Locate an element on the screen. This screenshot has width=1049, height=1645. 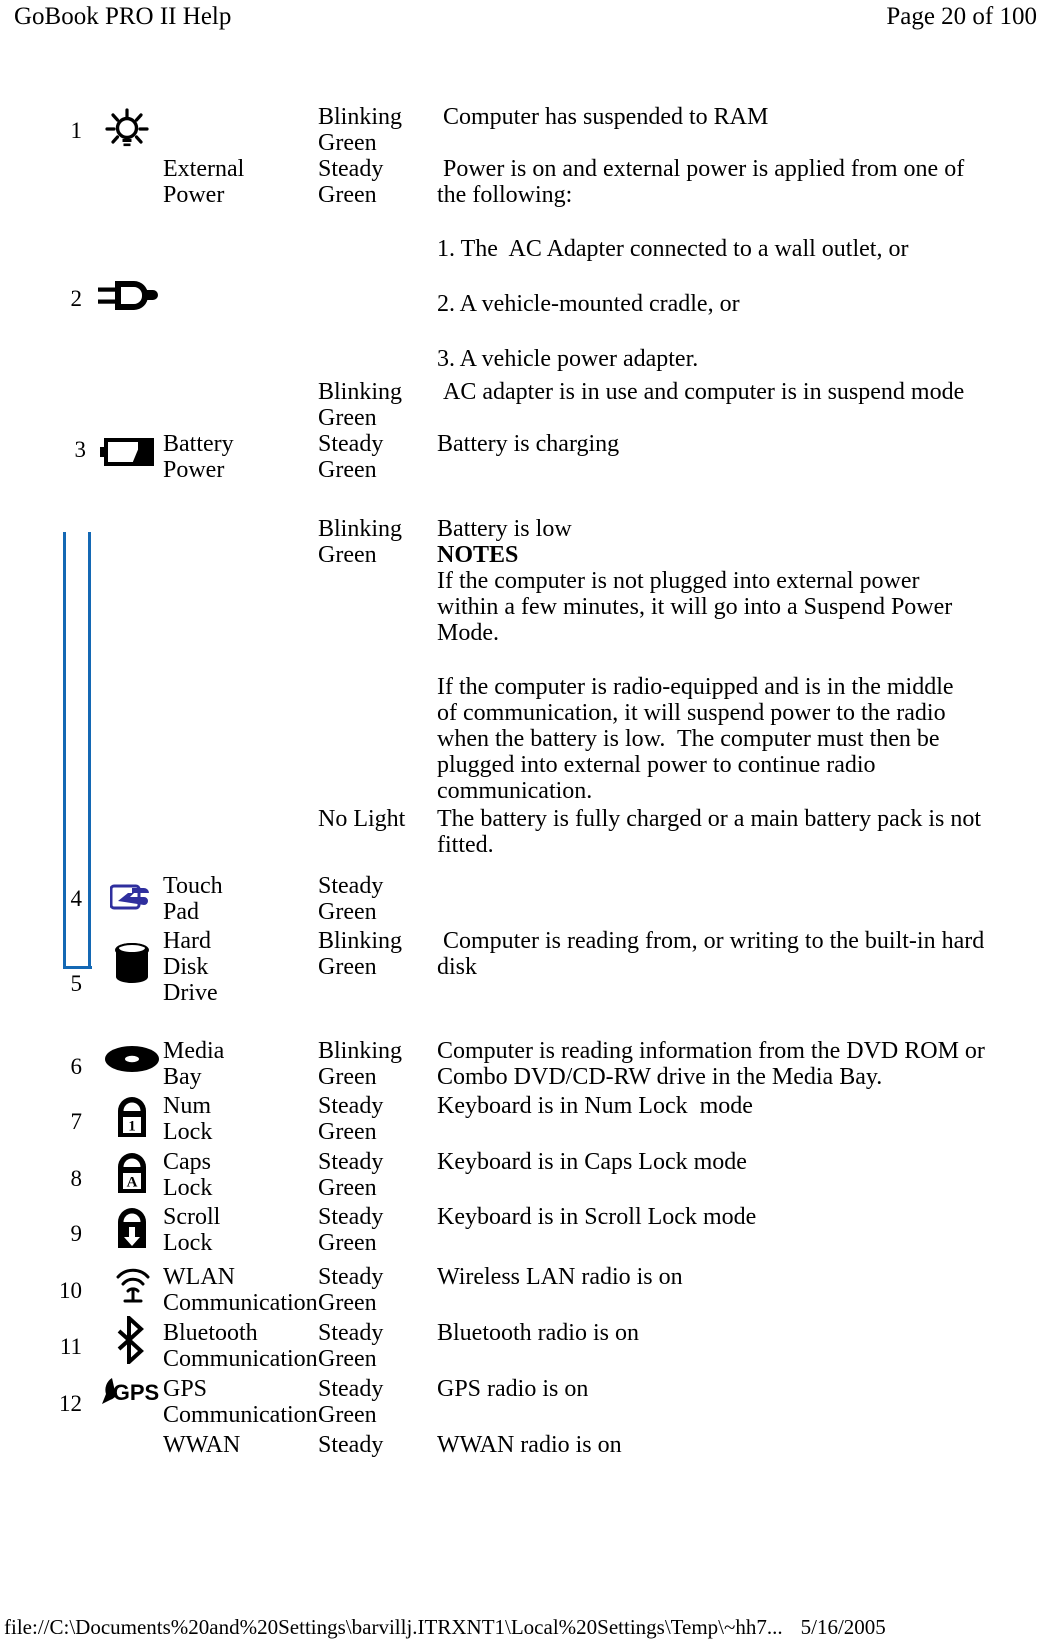
row-number-12: 12 is located at coordinates (70, 1403).